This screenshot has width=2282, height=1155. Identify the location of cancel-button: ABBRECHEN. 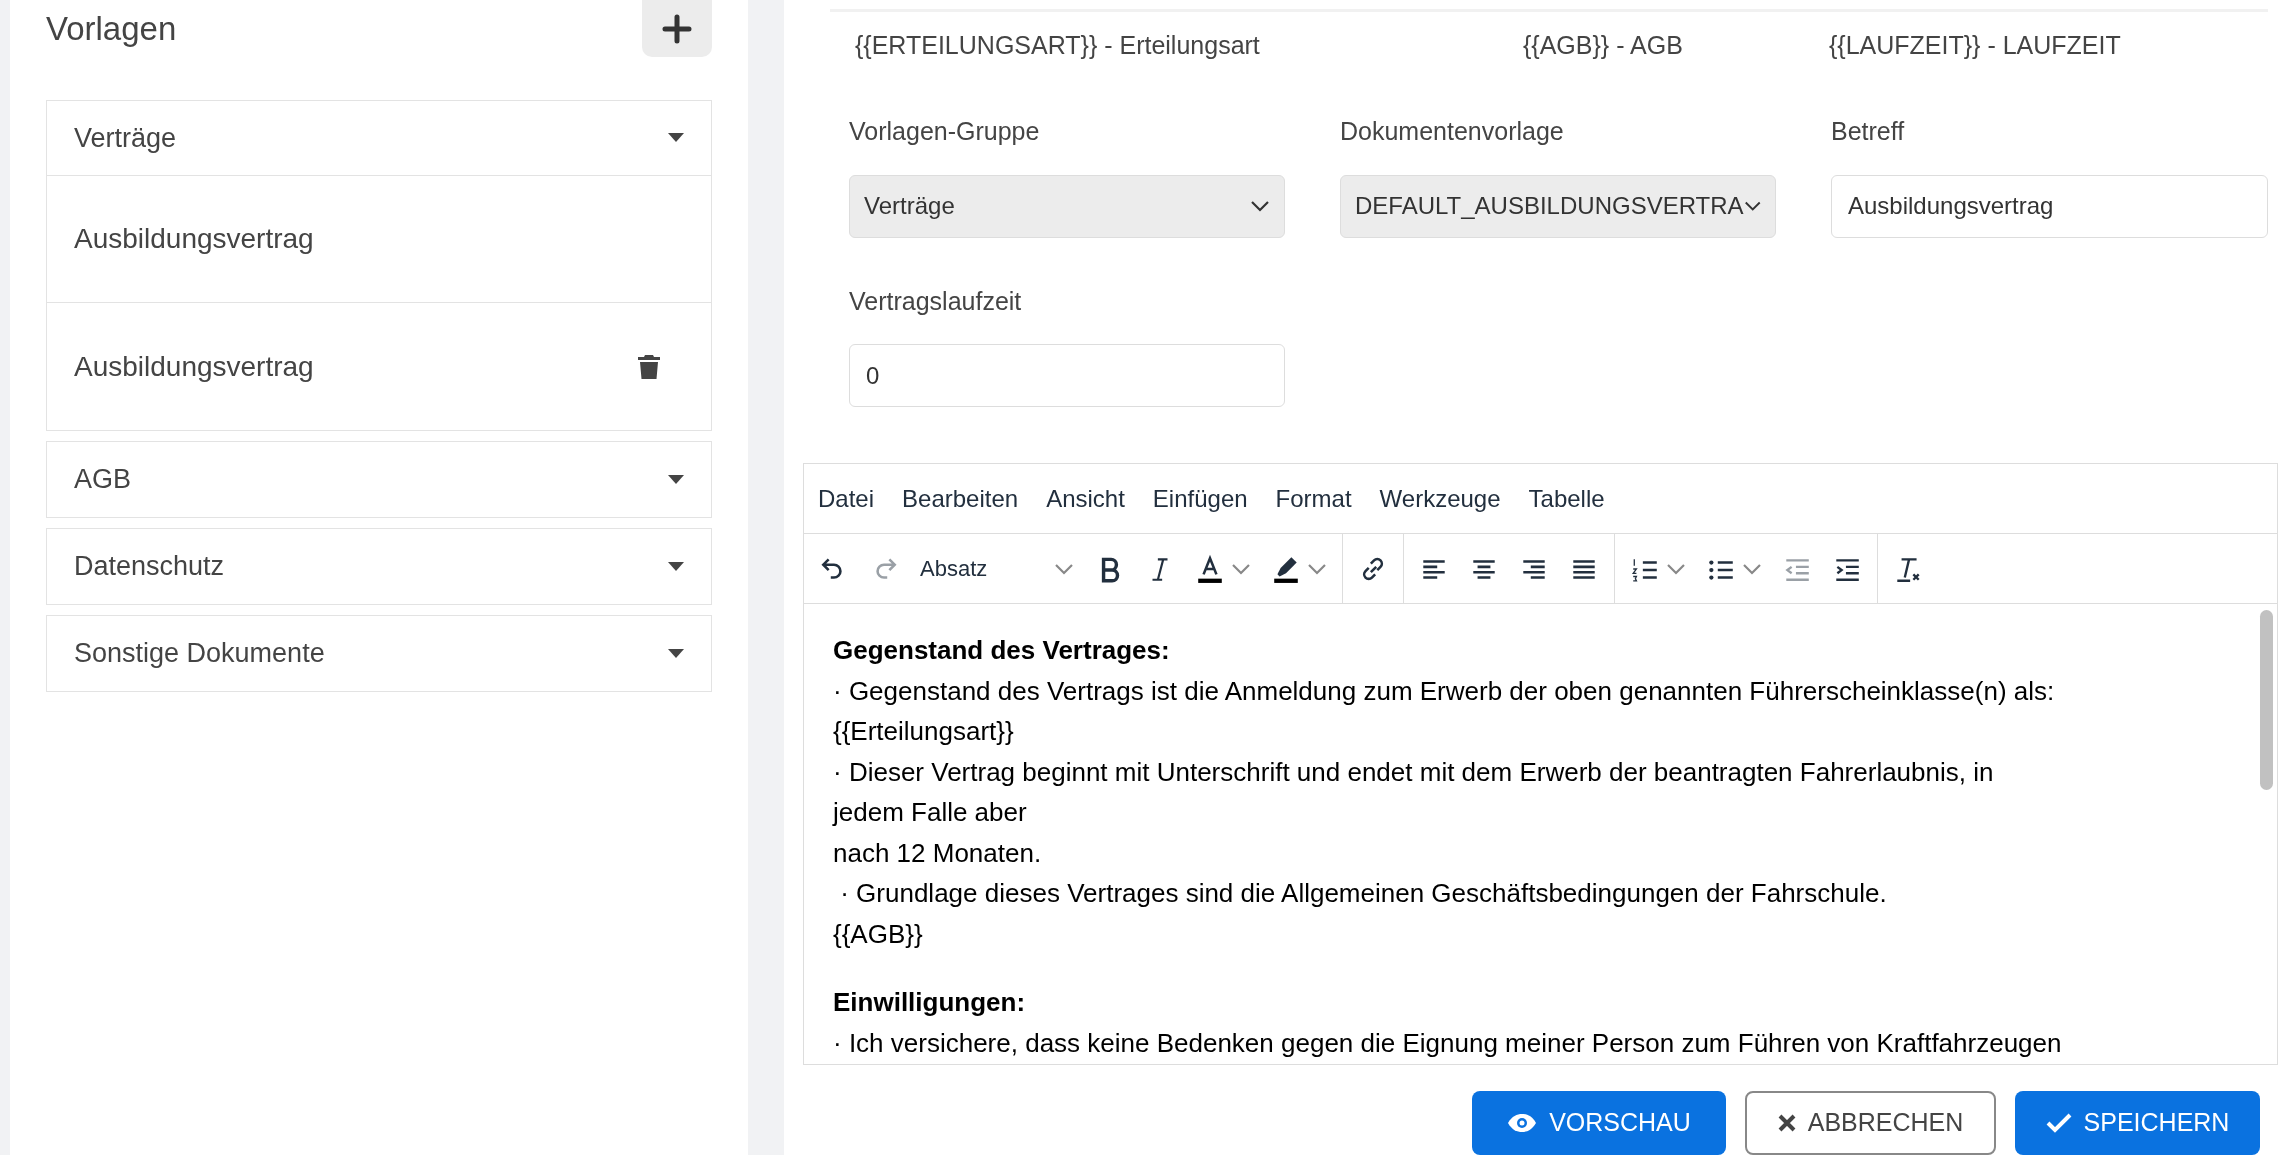
(1870, 1123).